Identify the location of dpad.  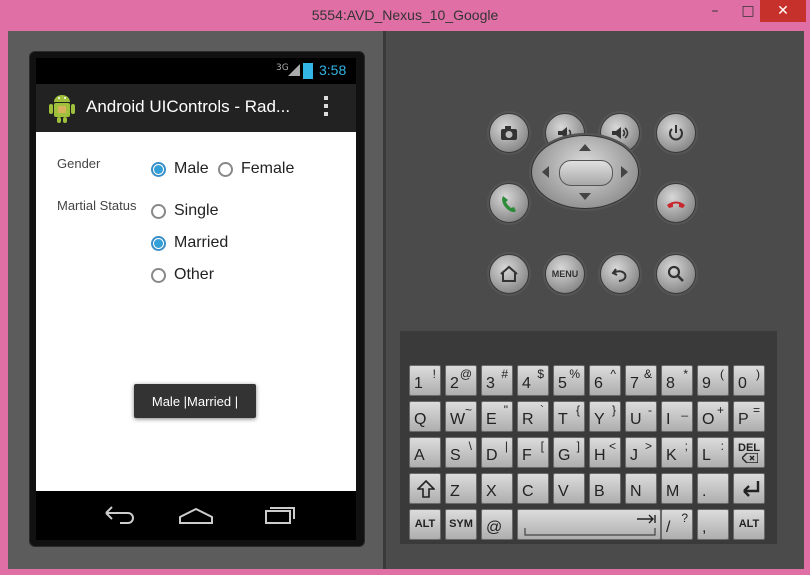
(585, 172).